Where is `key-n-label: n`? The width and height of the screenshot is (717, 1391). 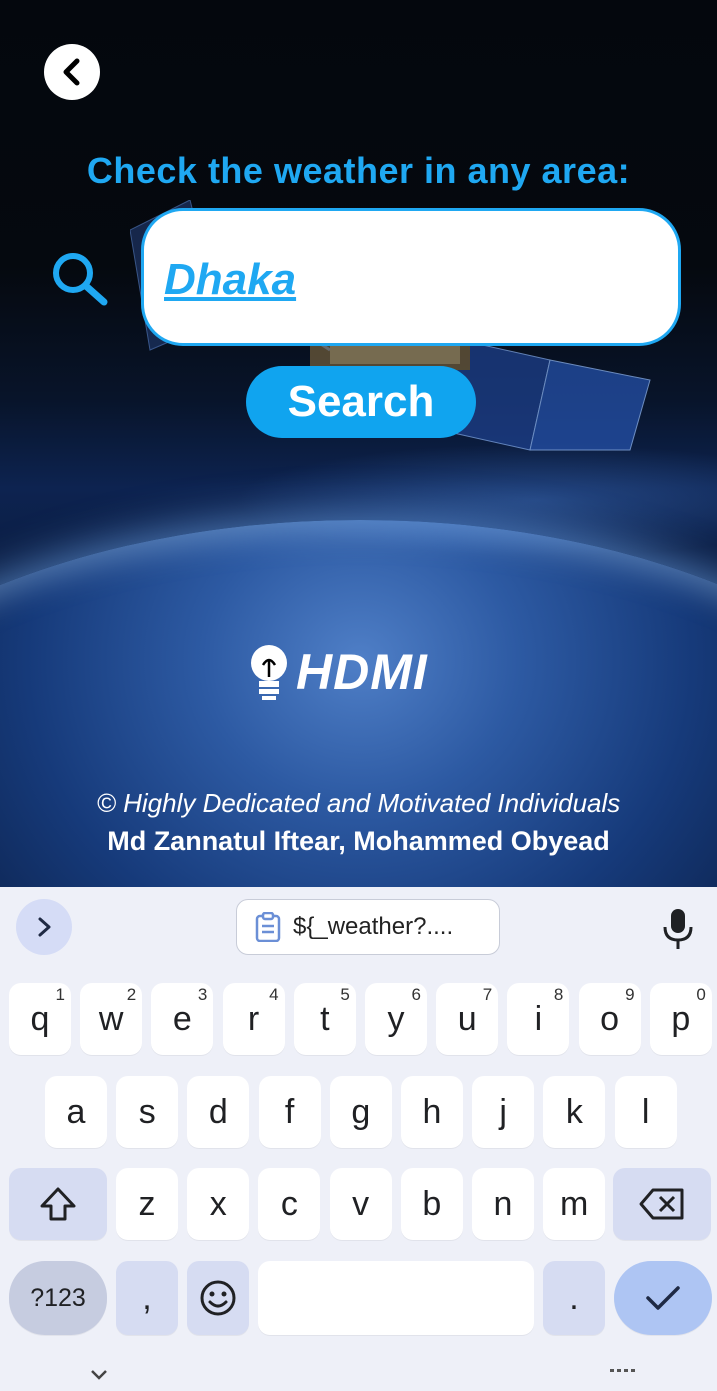
key-n-label: n is located at coordinates (503, 1203).